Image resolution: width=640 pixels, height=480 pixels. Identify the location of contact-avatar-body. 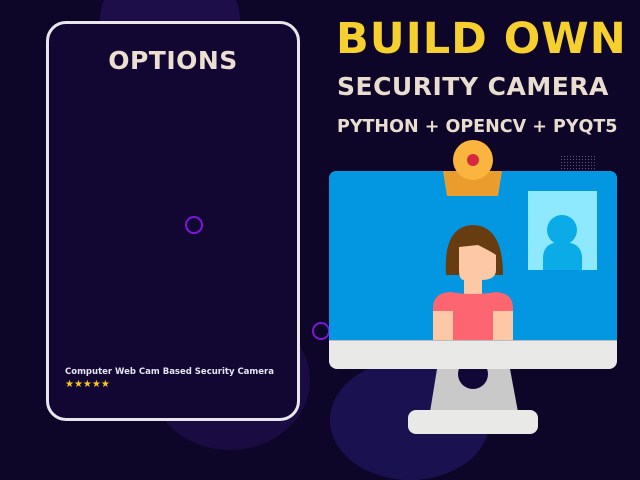
(562, 256).